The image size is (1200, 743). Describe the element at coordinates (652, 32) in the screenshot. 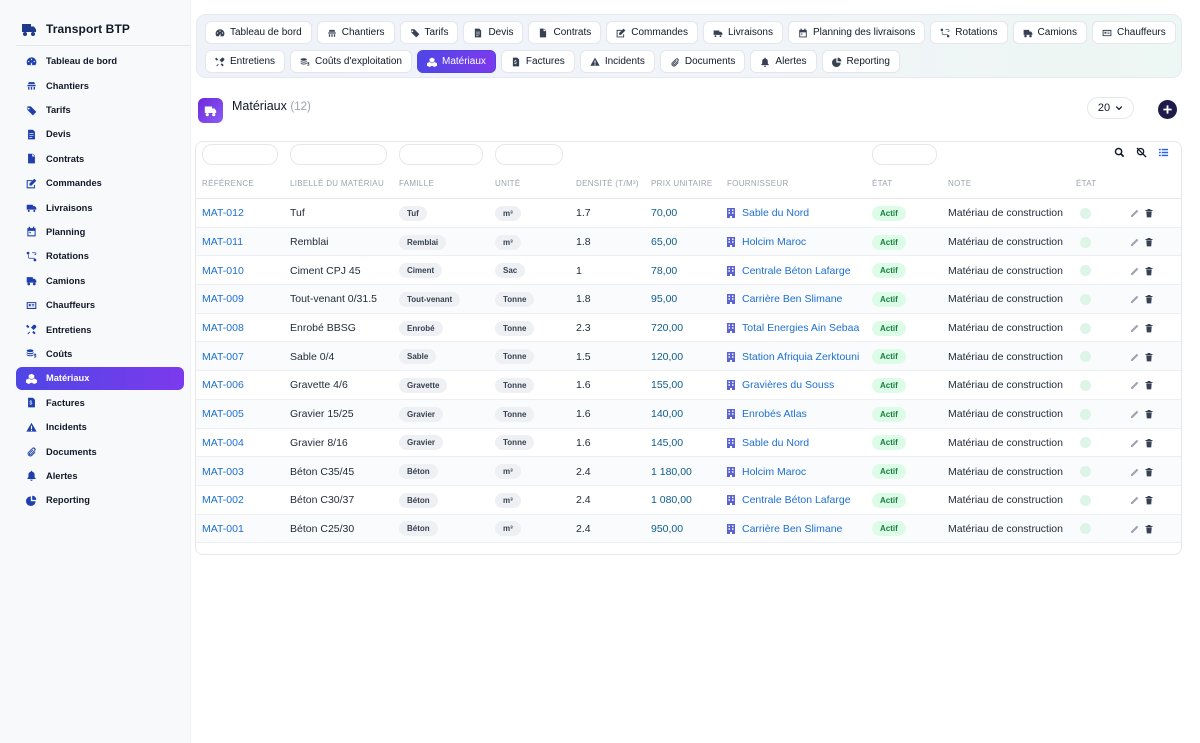

I see `tab-commandes: Commandes` at that location.